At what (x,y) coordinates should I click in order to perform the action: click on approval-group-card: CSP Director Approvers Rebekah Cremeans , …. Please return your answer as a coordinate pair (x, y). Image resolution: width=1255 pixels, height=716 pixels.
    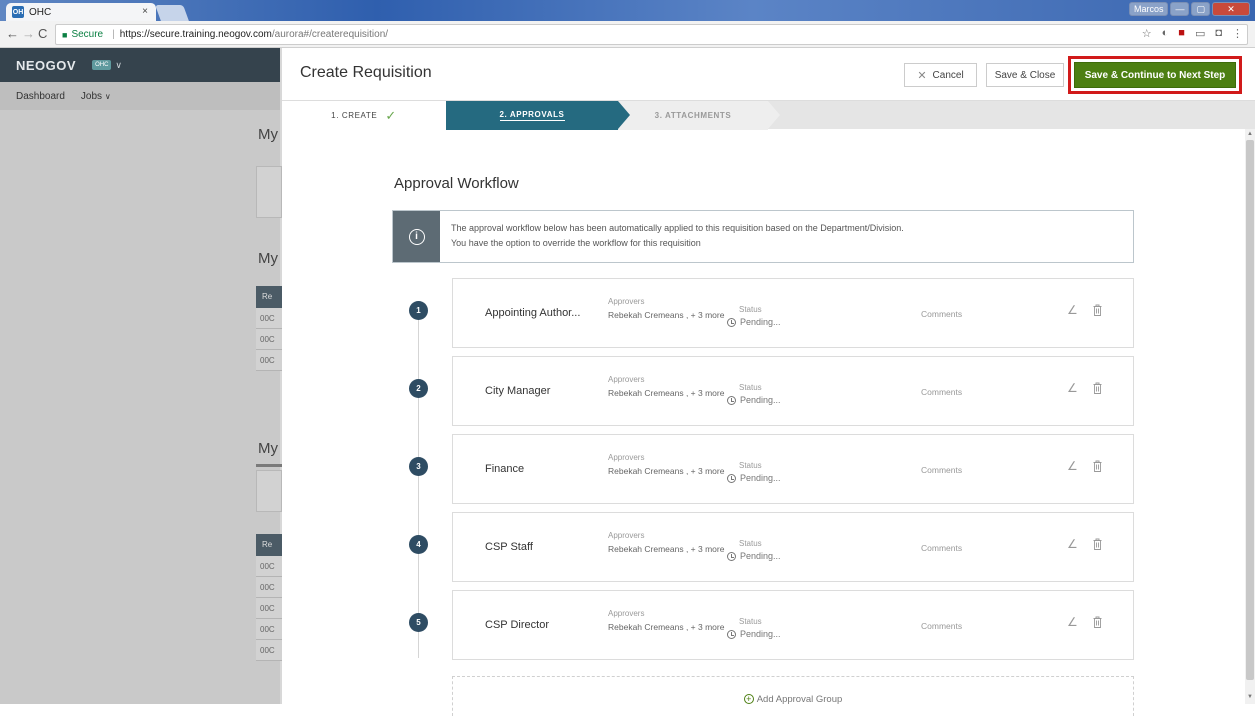
    Looking at the image, I should click on (793, 625).